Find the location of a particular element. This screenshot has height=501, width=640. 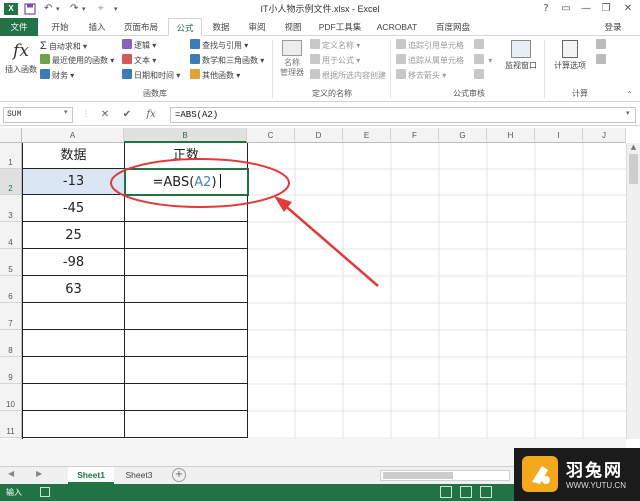

sheet-tab-sheet3: Sheet3 is located at coordinates (139, 475).